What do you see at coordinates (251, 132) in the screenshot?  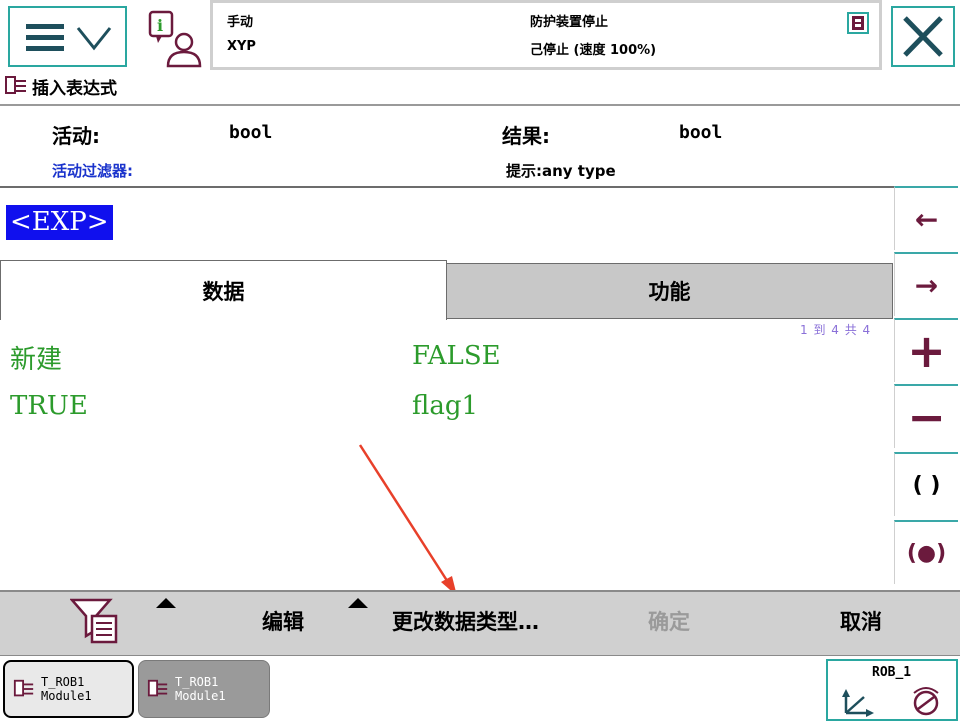 I see `active-value: bool` at bounding box center [251, 132].